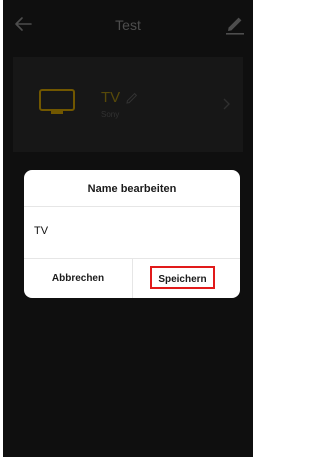 The image size is (320, 457). What do you see at coordinates (132, 206) in the screenshot?
I see `divider` at bounding box center [132, 206].